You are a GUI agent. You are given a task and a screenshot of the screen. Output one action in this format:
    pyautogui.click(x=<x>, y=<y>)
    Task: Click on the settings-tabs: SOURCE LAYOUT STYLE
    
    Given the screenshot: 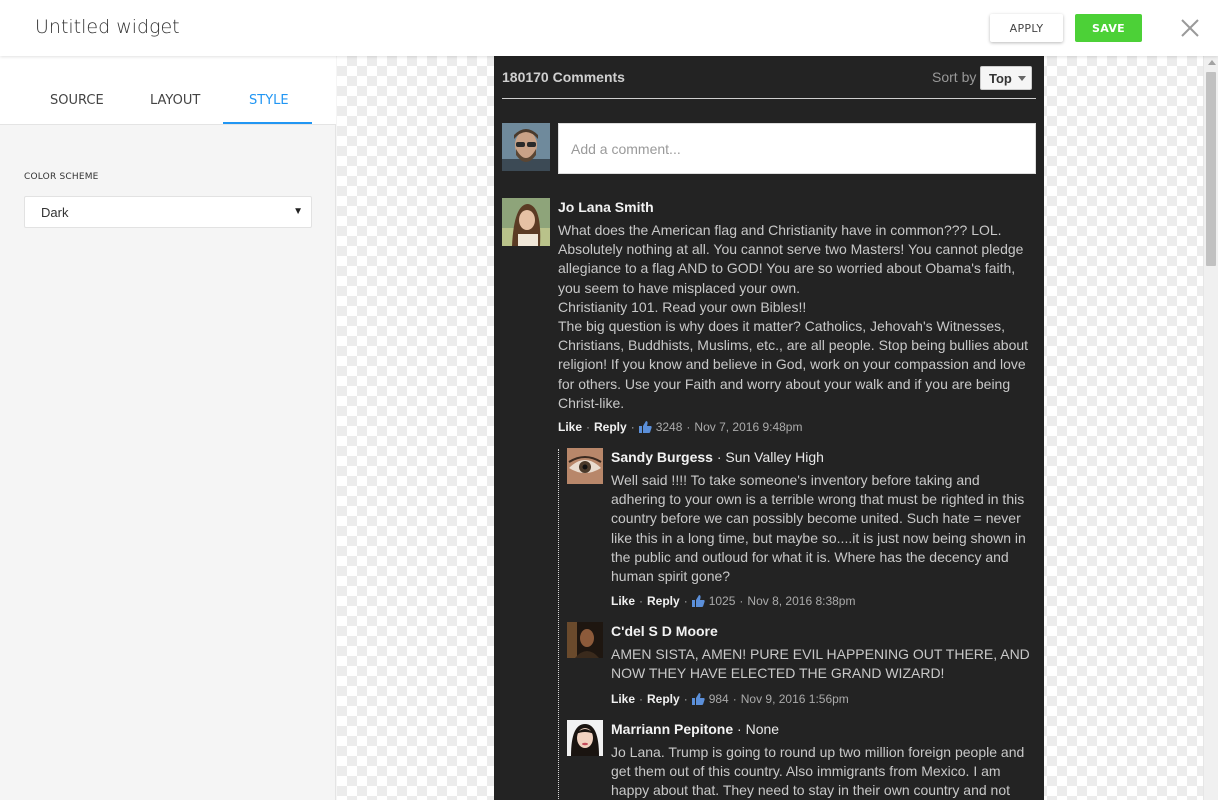 What is the action you would take?
    pyautogui.click(x=168, y=90)
    